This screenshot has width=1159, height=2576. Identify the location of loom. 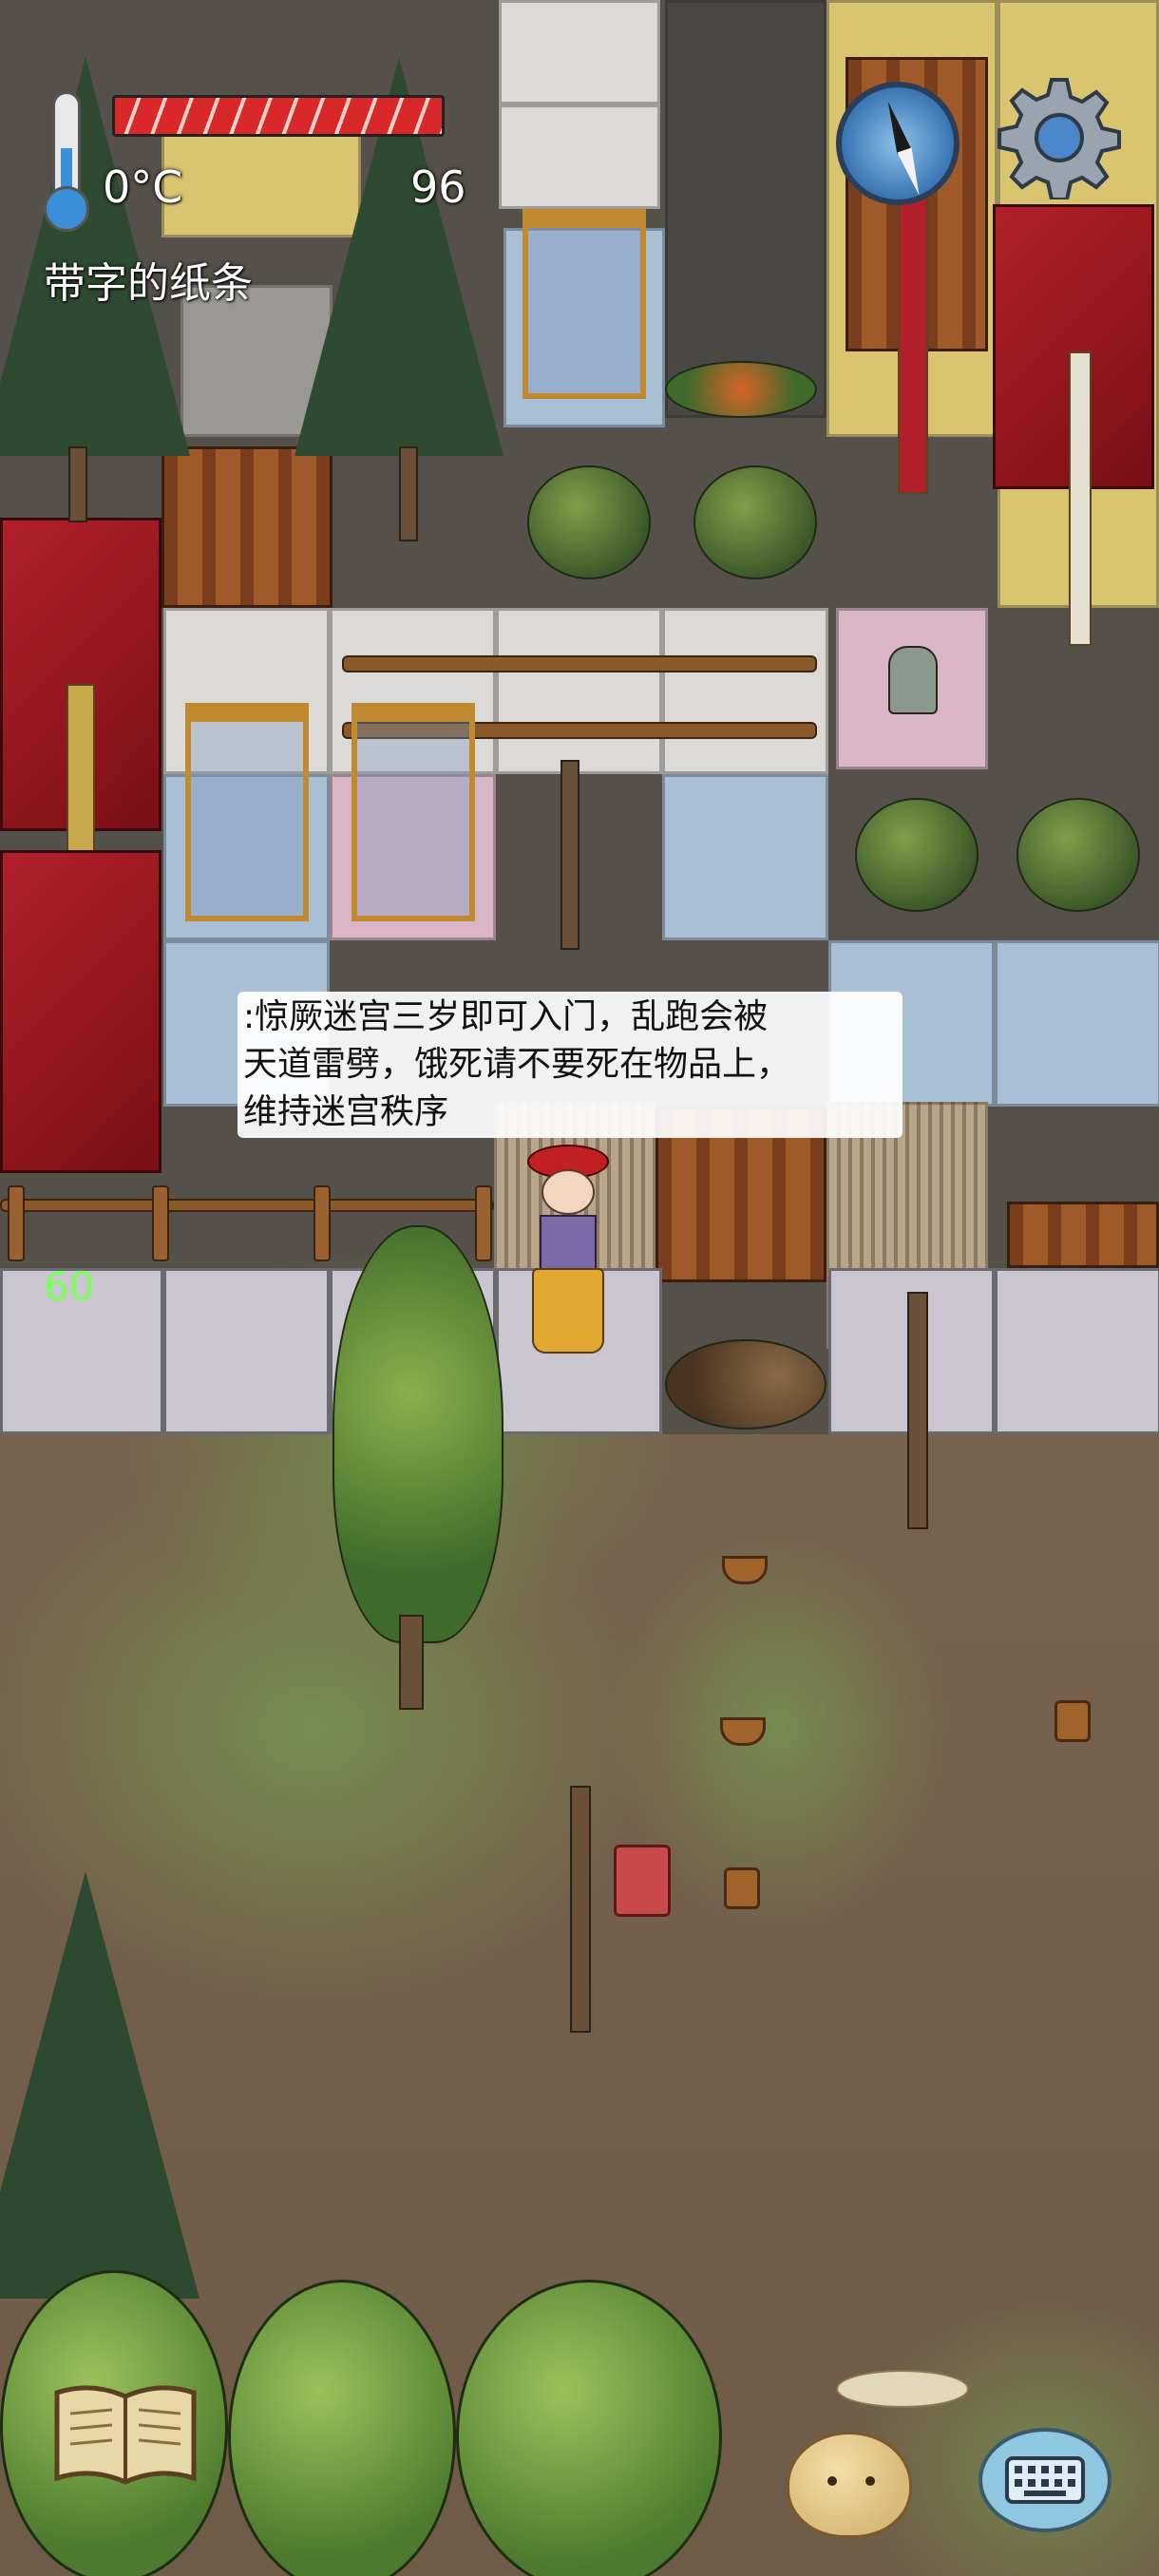
(579, 52).